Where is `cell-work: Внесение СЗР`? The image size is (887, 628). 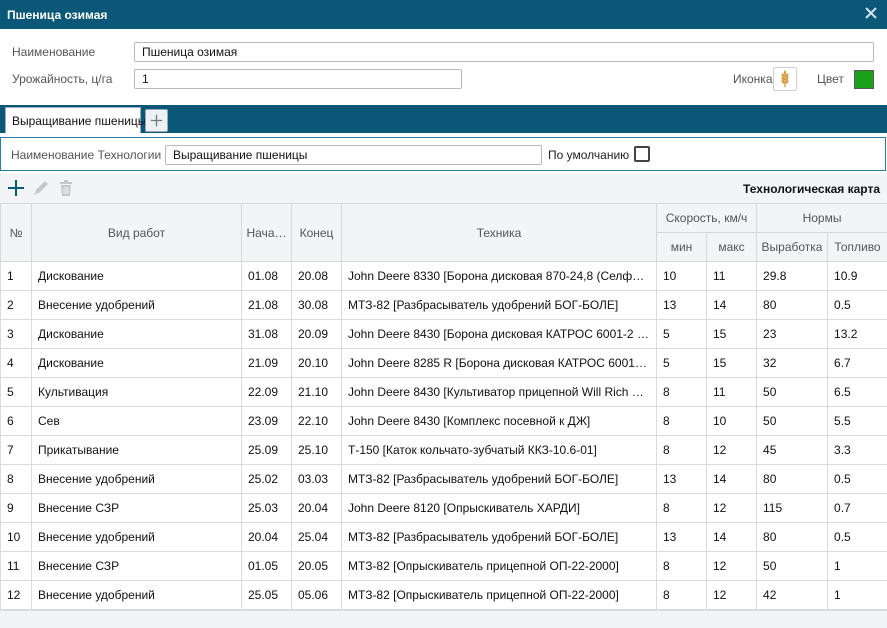
cell-work: Внесение СЗР is located at coordinates (136, 508).